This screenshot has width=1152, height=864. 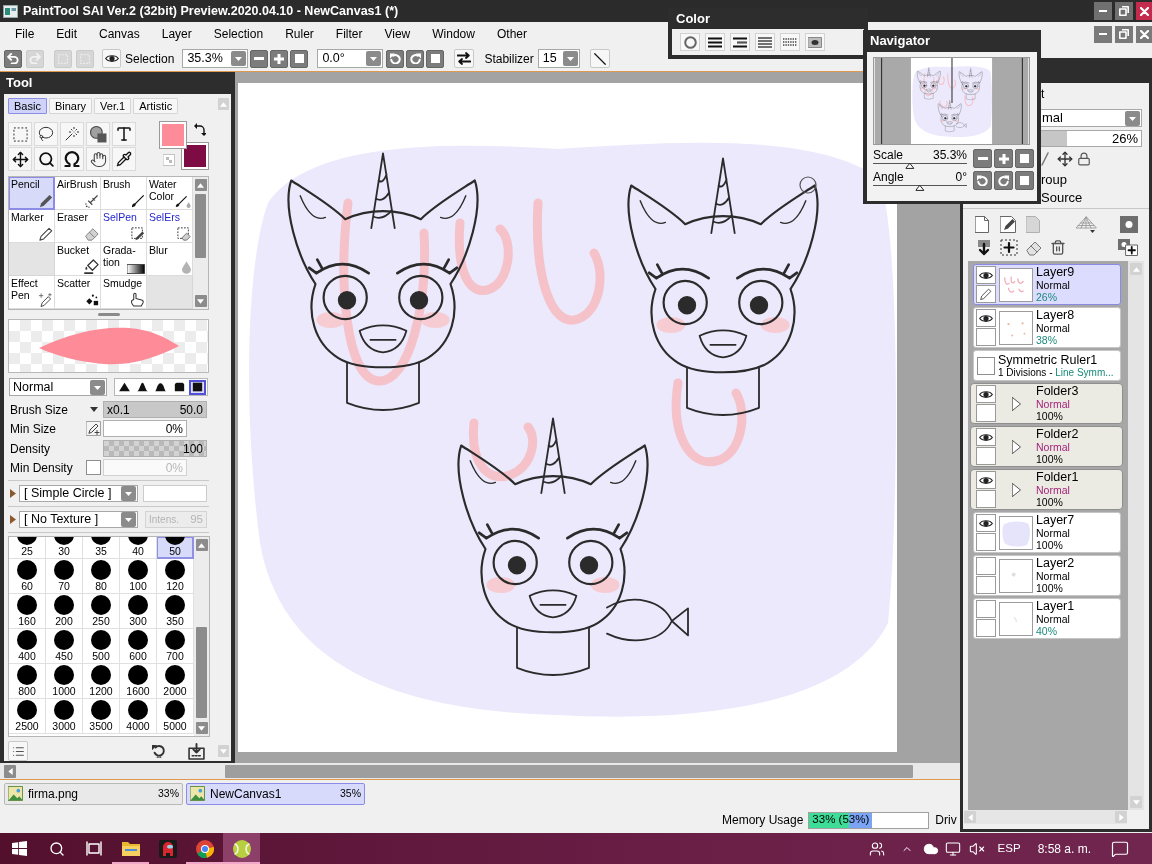 I want to click on mask-icon, so click(x=1129, y=224).